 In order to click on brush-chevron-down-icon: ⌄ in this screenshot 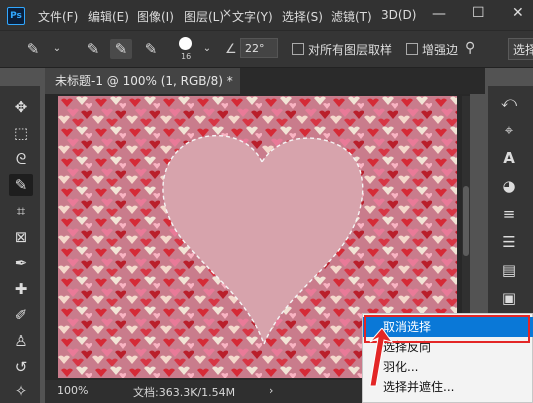, I will do `click(207, 49)`.